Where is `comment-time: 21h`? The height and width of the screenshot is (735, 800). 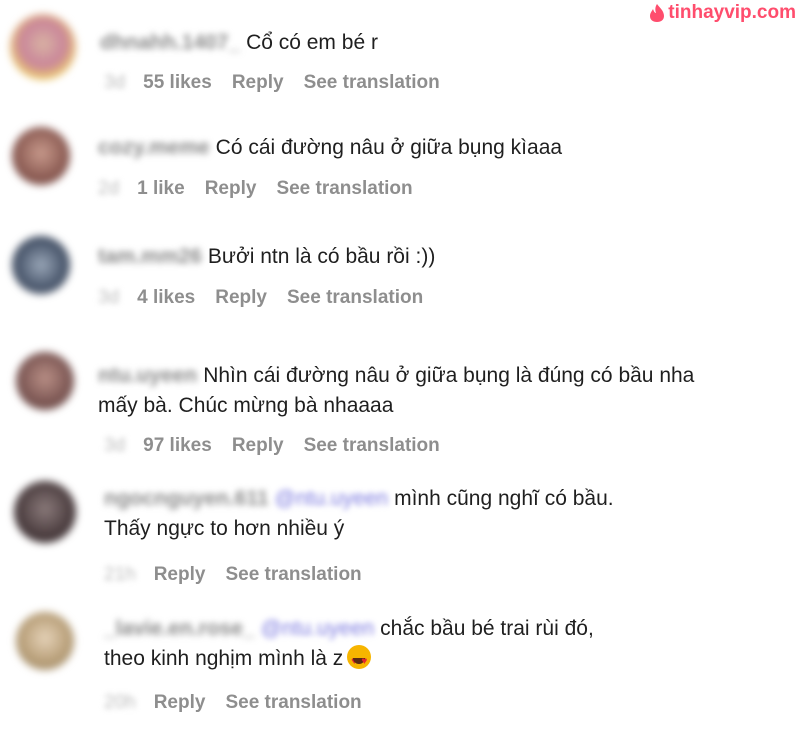 comment-time: 21h is located at coordinates (120, 574).